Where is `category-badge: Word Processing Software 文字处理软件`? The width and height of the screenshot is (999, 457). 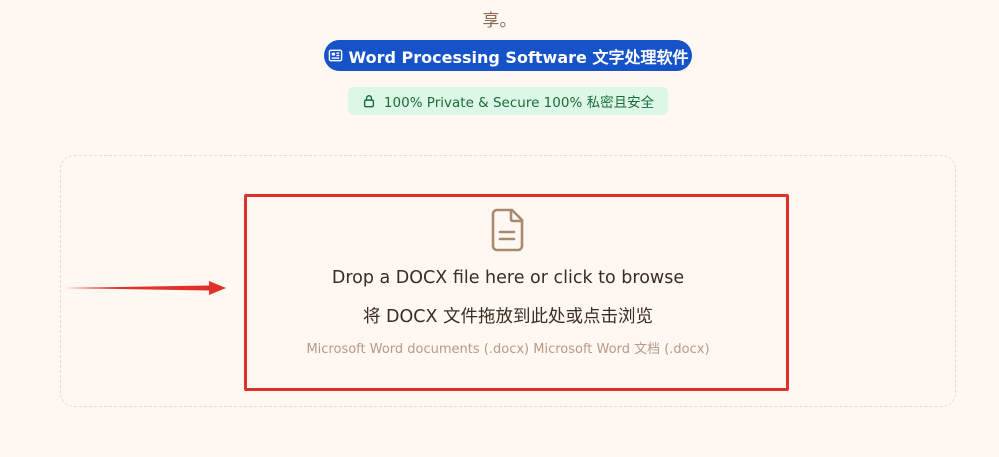
category-badge: Word Processing Software 文字处理软件 is located at coordinates (508, 55).